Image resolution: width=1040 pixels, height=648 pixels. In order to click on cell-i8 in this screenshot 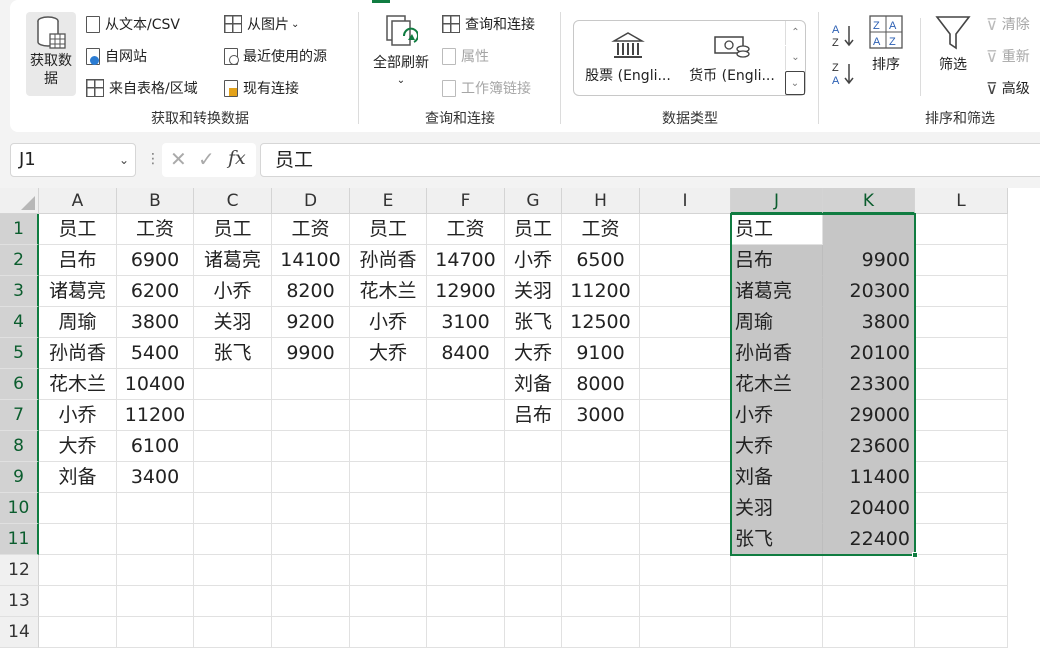, I will do `click(685, 446)`.